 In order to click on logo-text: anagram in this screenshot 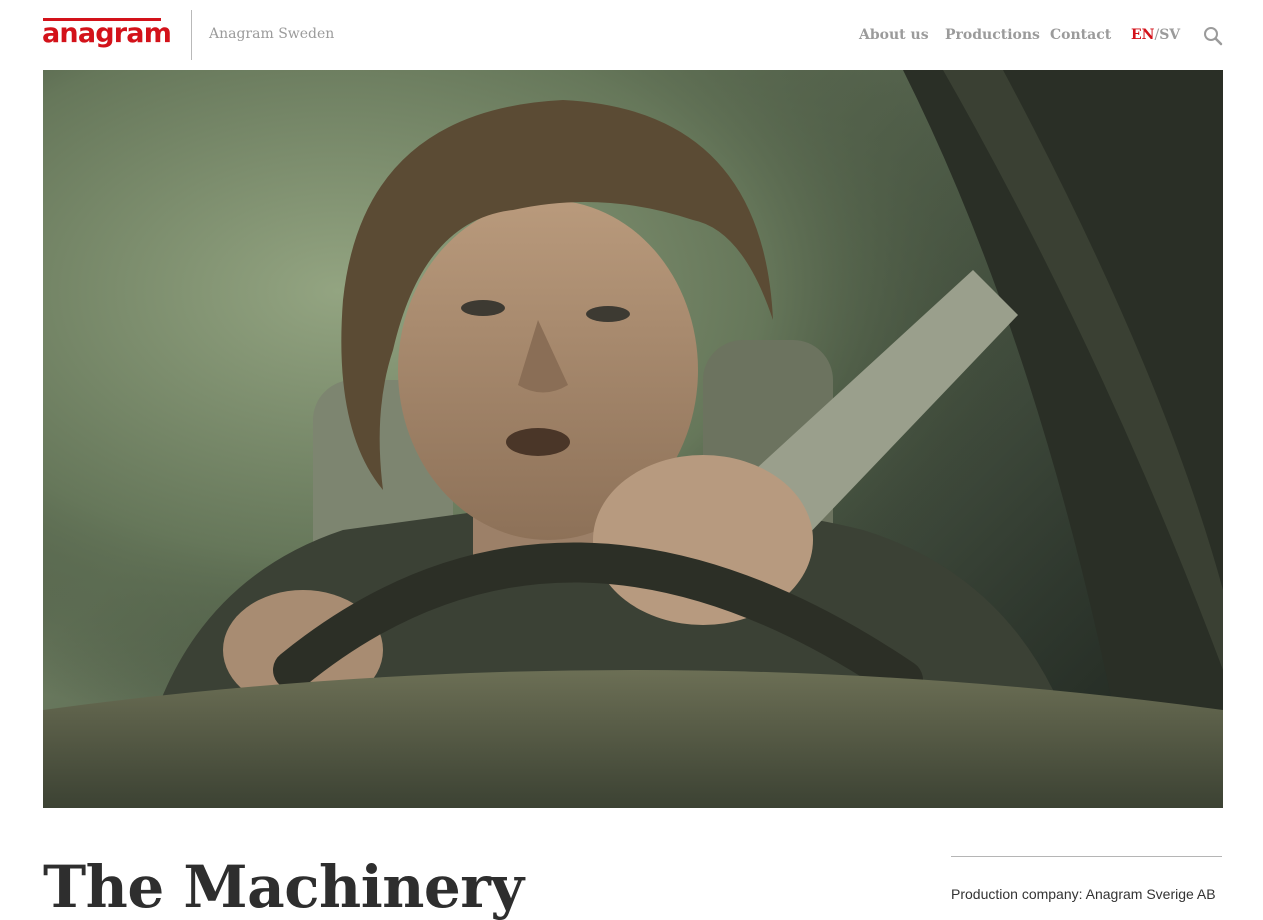, I will do `click(107, 33)`.